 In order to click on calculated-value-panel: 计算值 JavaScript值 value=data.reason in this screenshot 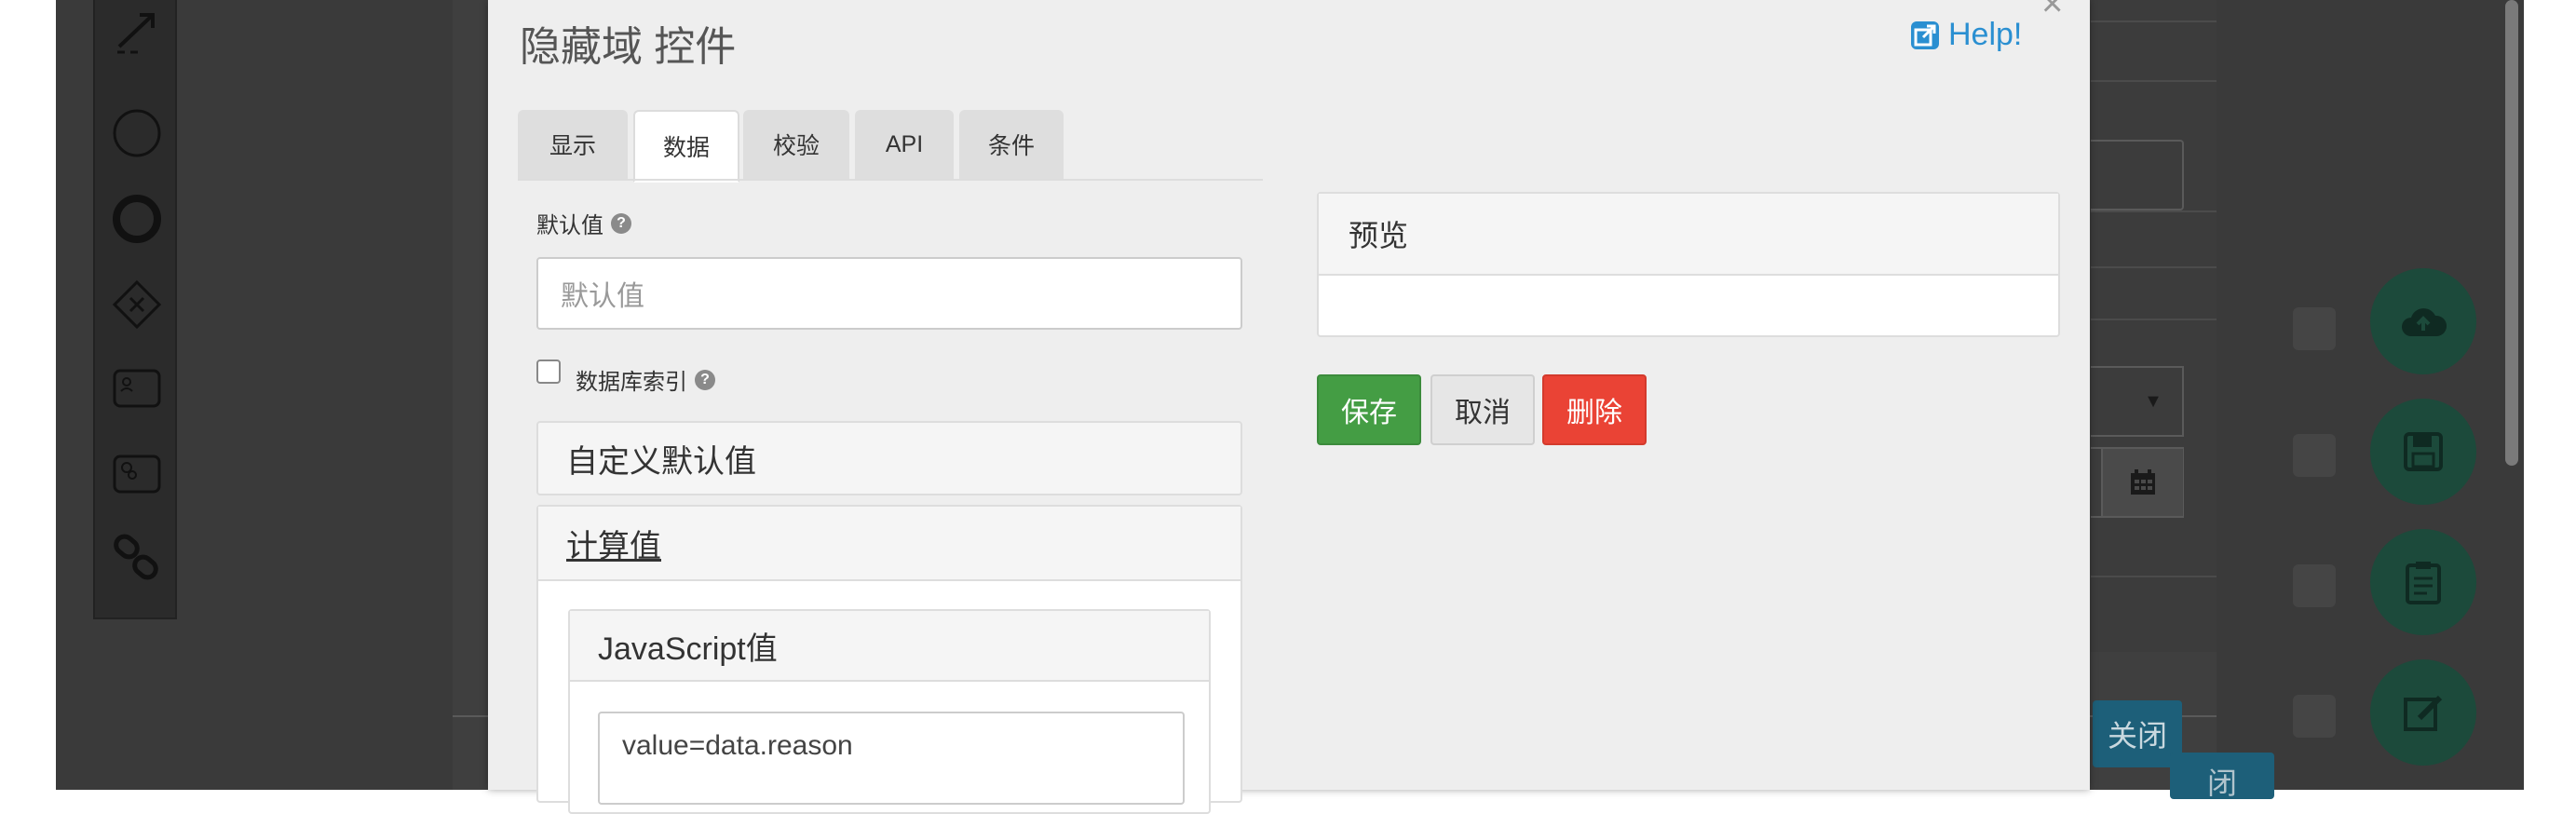, I will do `click(889, 660)`.